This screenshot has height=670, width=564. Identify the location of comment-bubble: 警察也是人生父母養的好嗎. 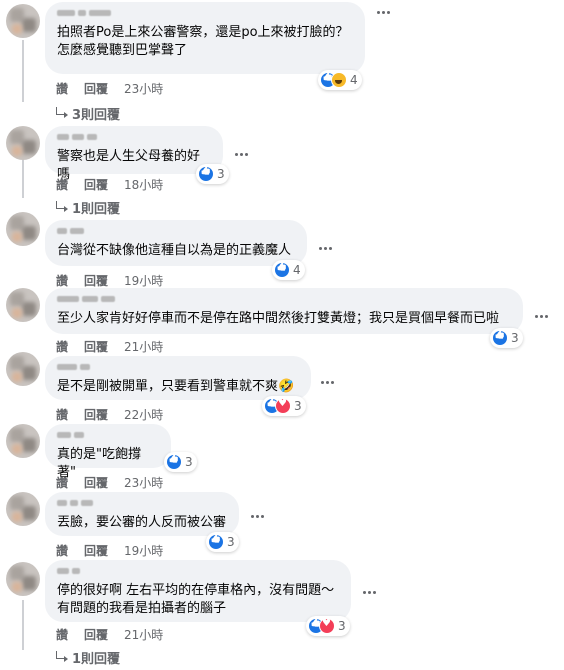
(134, 154).